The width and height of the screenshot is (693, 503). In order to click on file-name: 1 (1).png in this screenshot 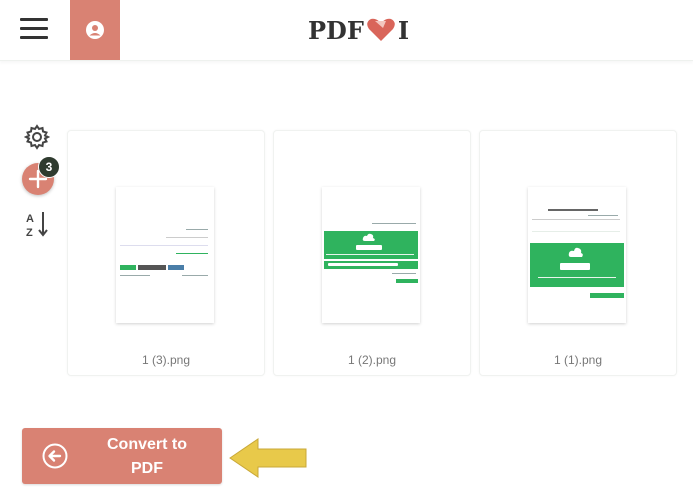, I will do `click(578, 360)`.